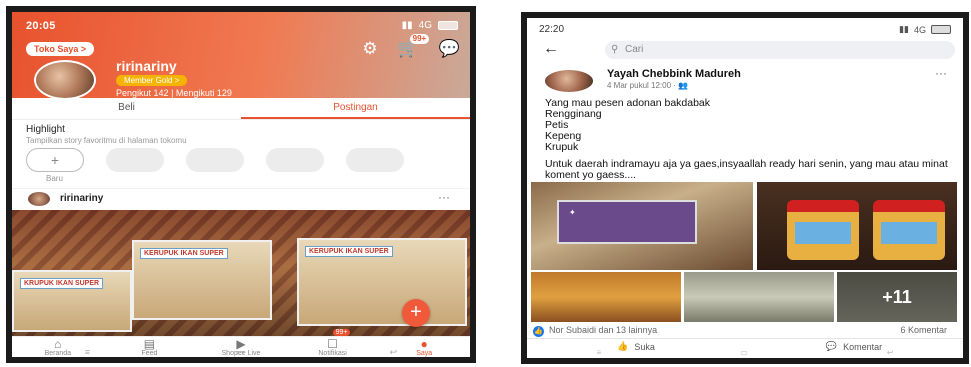 This screenshot has height=367, width=971. I want to click on comment-count: 6 Komentar, so click(923, 330).